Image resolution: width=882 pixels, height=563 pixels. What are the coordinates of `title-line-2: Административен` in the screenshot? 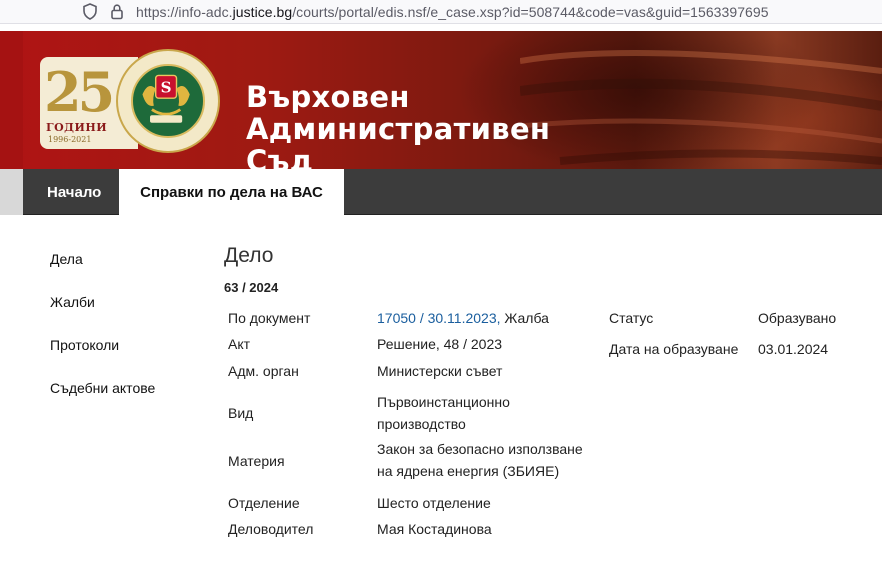 It's located at (398, 129).